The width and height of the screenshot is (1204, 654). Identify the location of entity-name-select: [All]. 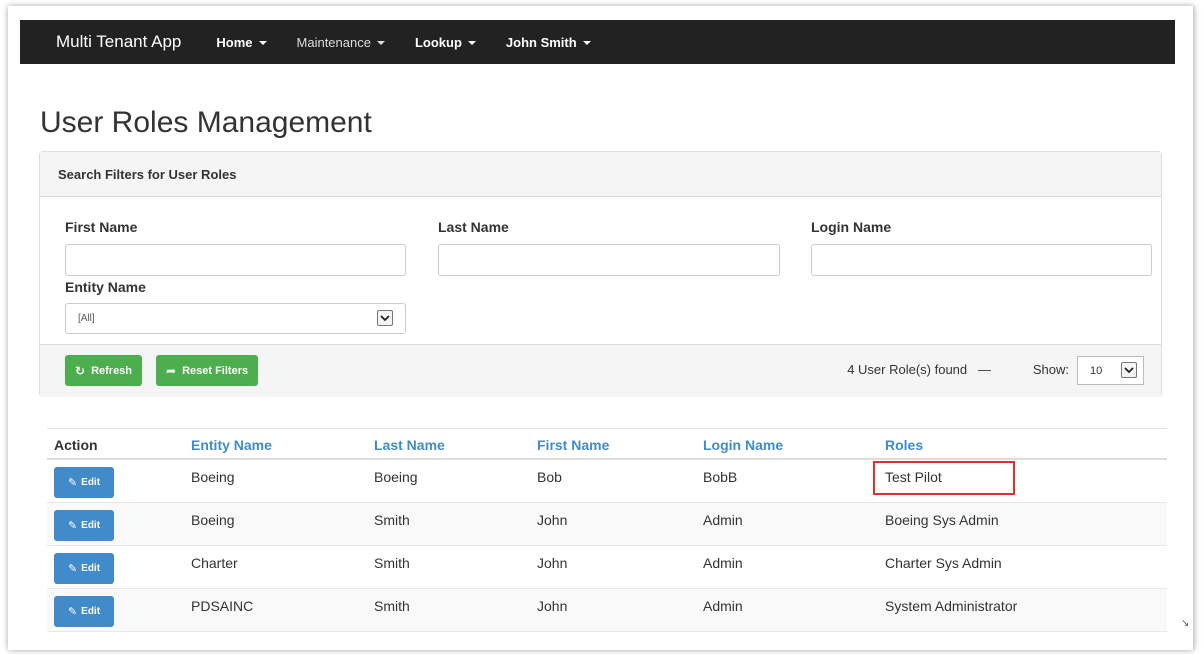
(235, 318).